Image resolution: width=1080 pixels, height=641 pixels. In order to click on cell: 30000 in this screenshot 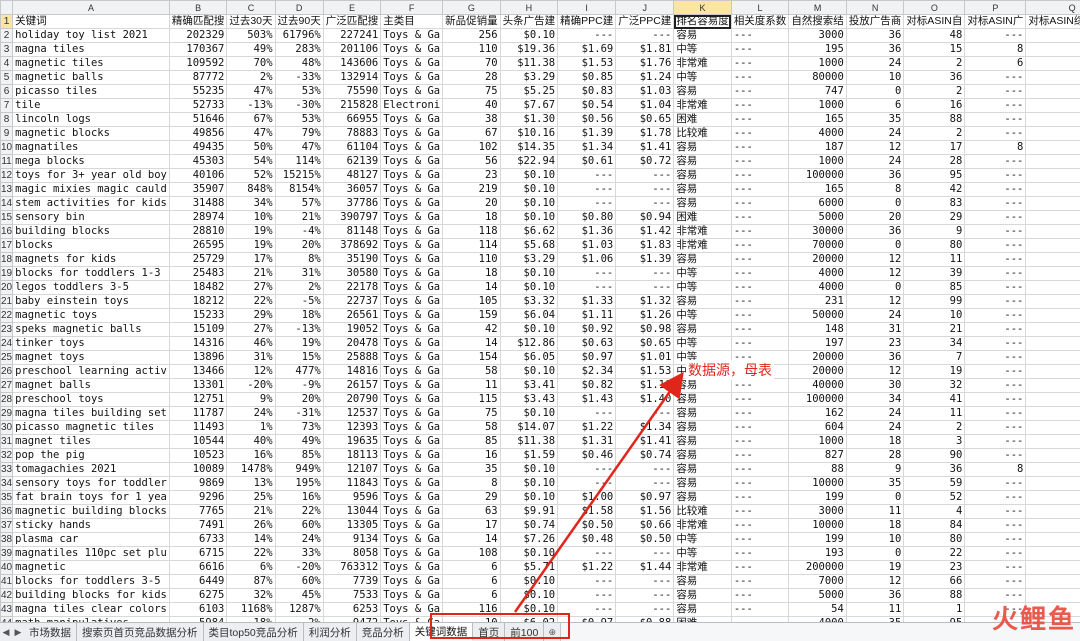, I will do `click(818, 232)`.